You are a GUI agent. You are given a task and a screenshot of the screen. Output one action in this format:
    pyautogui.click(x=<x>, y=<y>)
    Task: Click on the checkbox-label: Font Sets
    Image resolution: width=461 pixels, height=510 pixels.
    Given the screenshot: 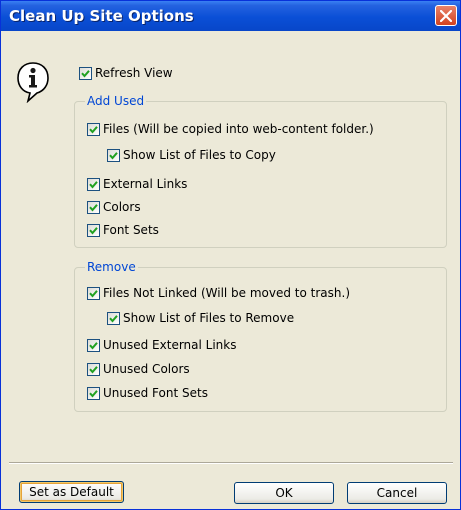 What is the action you would take?
    pyautogui.click(x=131, y=230)
    